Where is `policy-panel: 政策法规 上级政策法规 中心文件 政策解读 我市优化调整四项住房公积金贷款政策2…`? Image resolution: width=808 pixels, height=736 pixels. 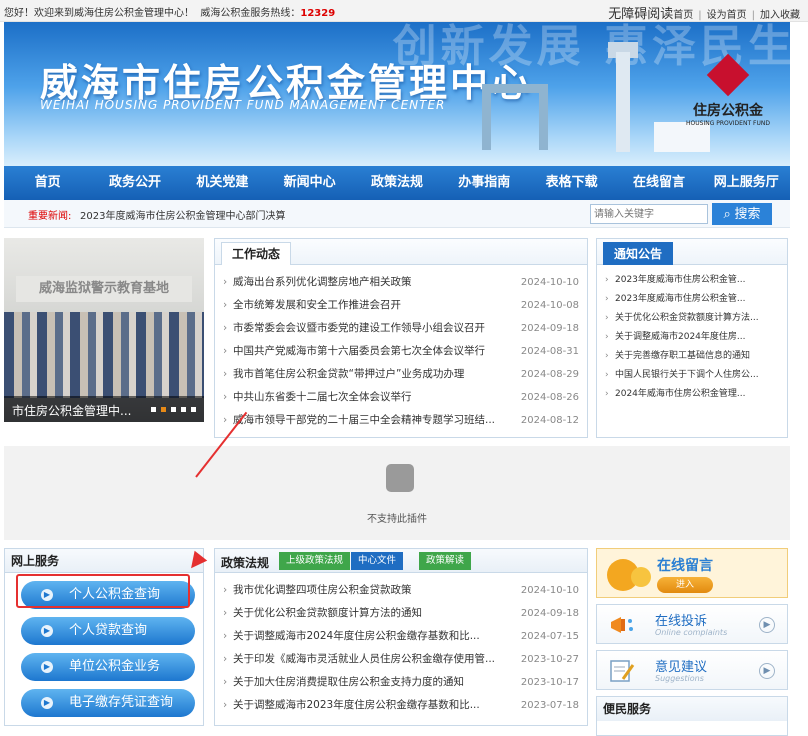
policy-panel: 政策法规 上级政策法规 中心文件 政策解读 我市优化调整四项住房公积金贷款政策2… is located at coordinates (401, 637).